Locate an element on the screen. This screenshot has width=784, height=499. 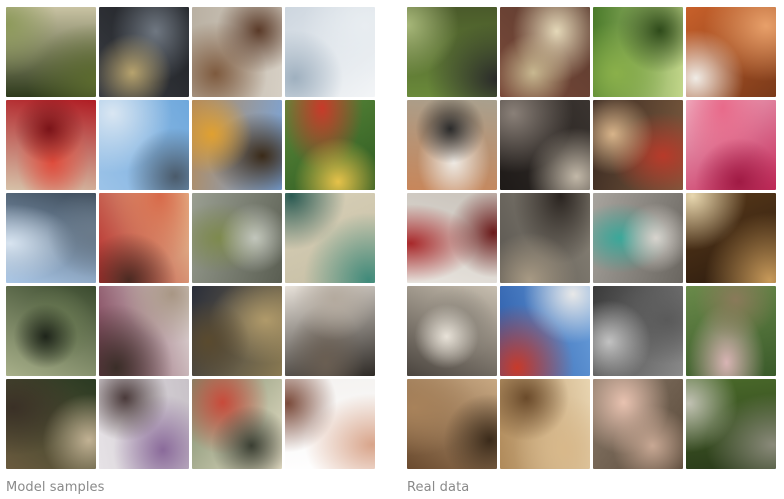
model-samples-caption: Model samples is located at coordinates (55, 487).